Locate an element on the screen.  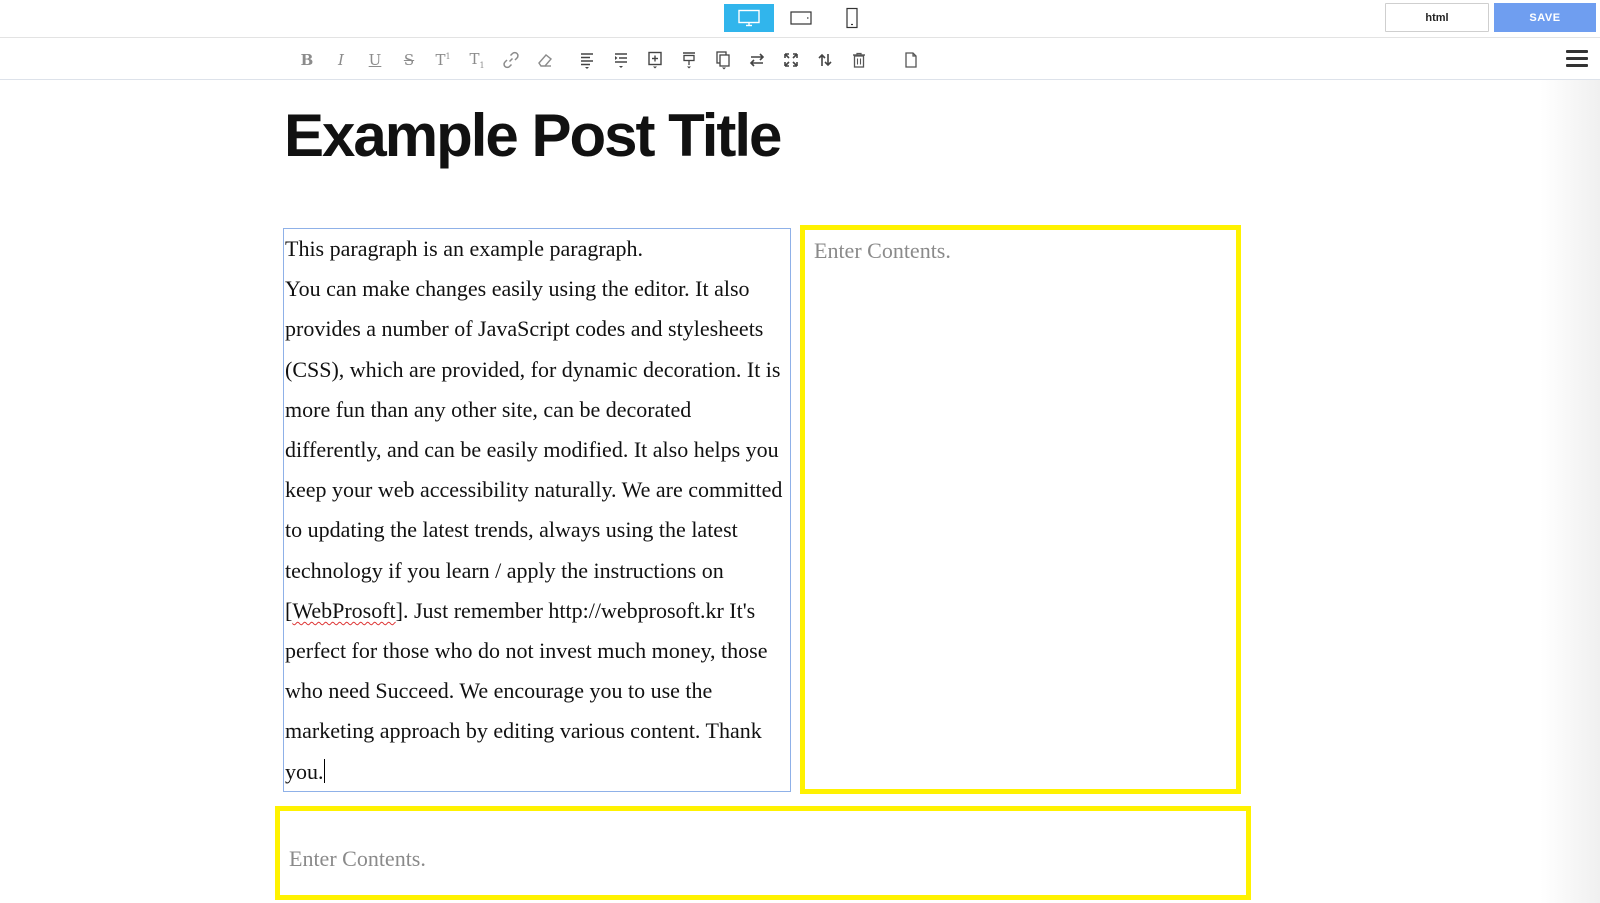
subscript-icon: T1 is located at coordinates (477, 60).